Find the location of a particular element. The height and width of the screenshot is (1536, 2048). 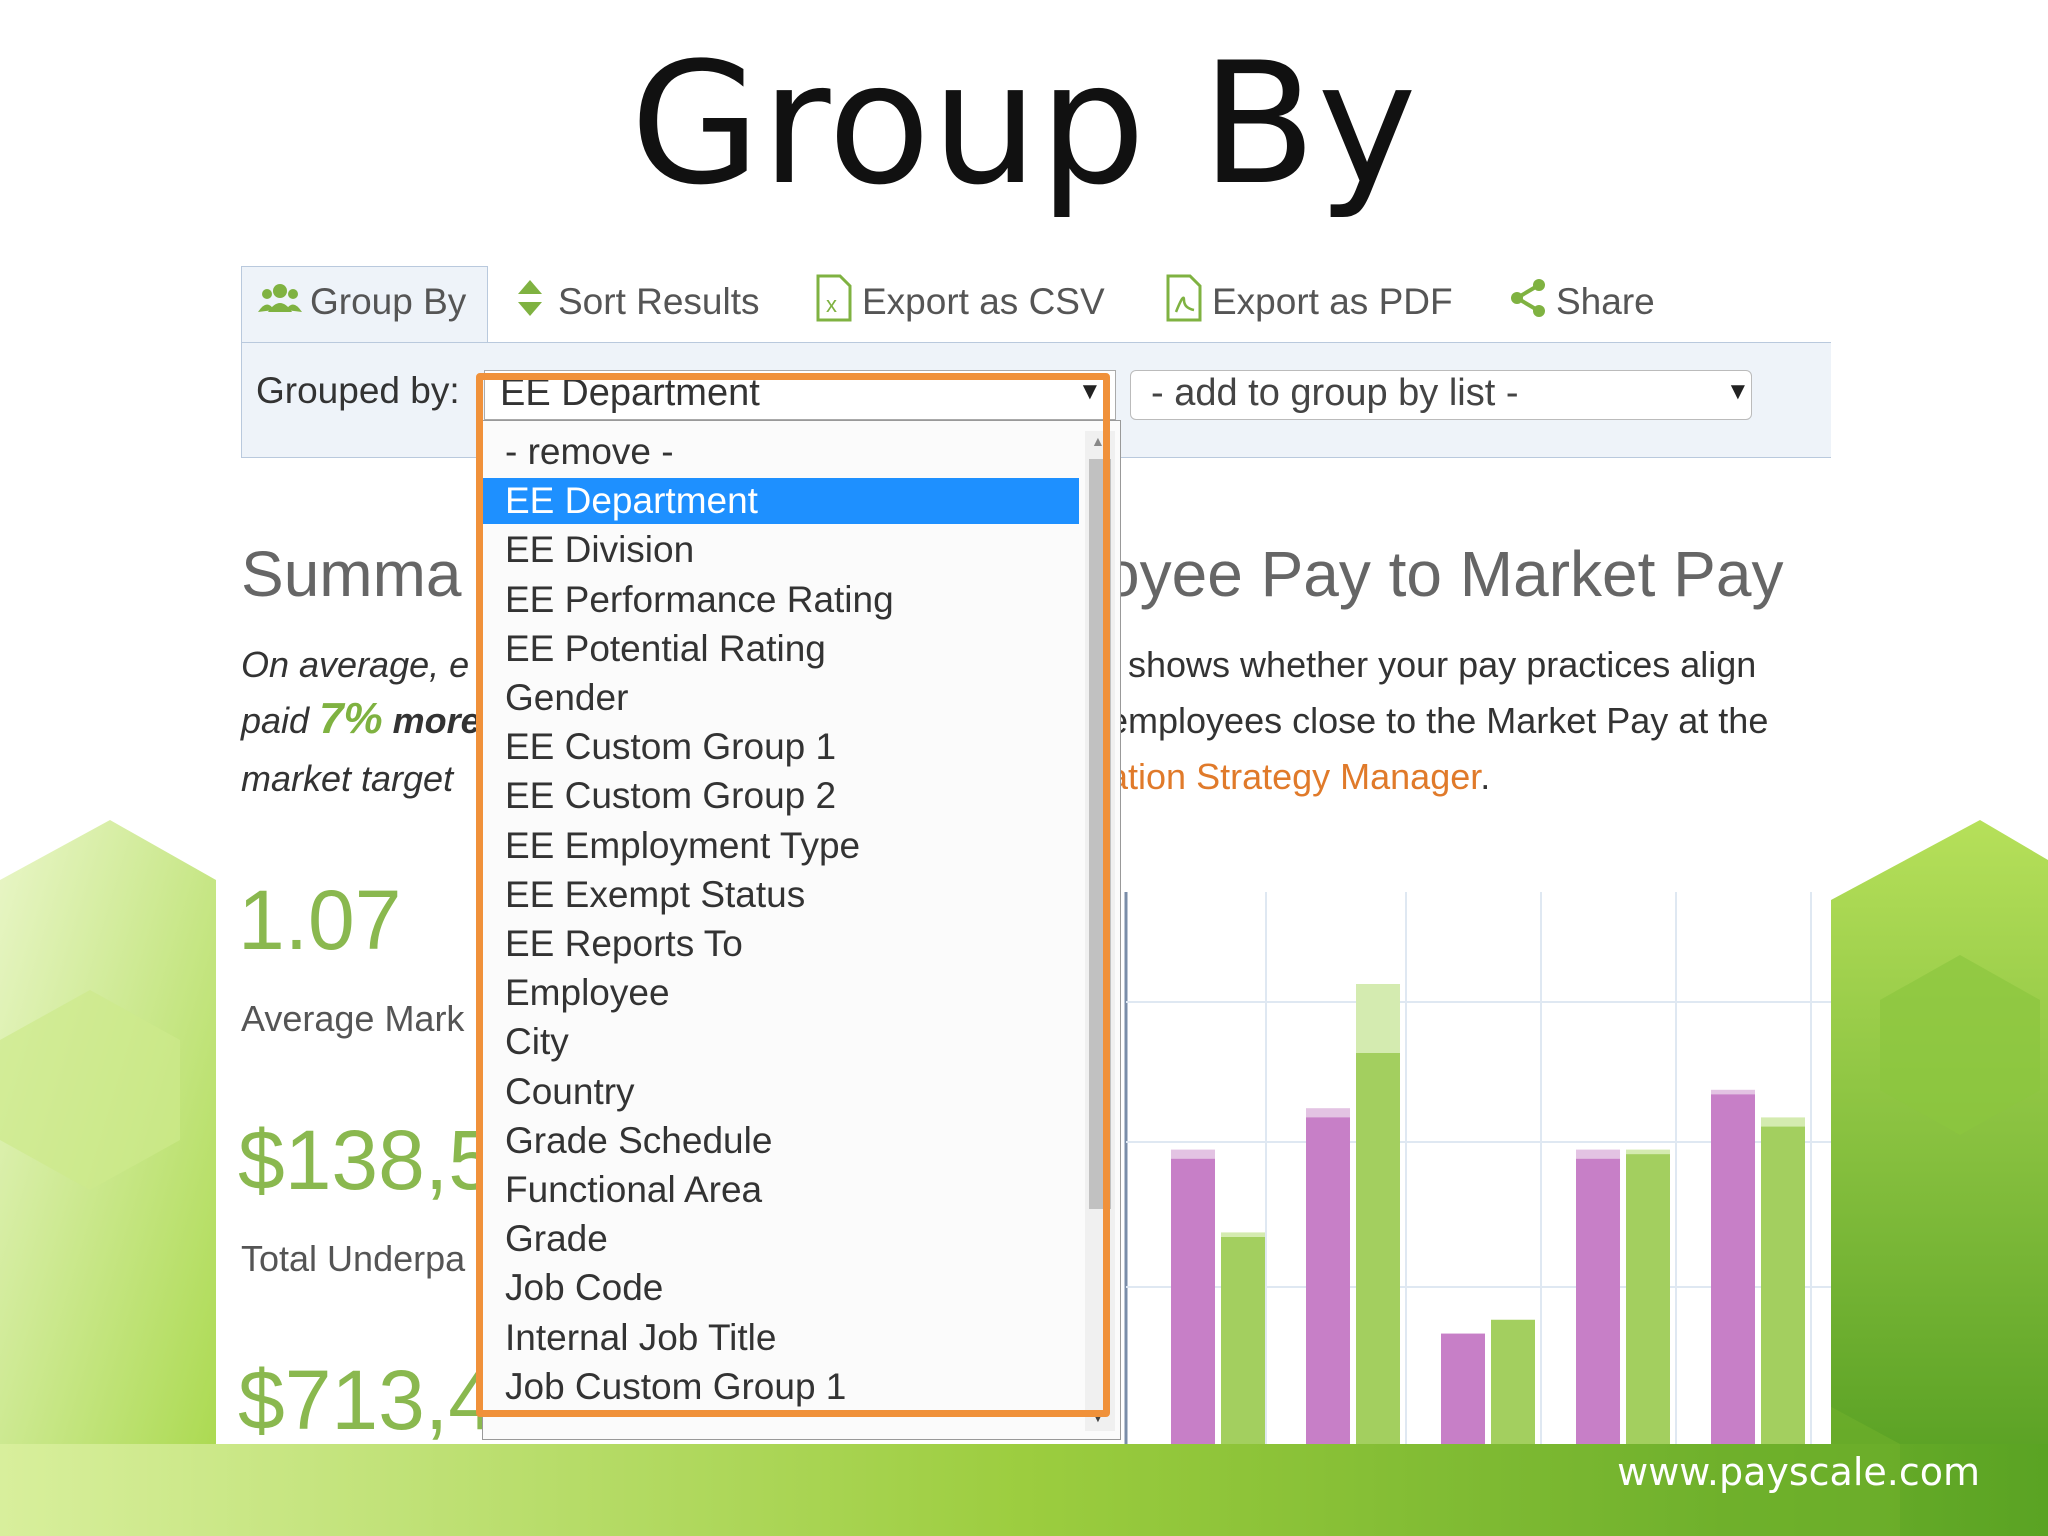

chevron-down-icon: ▼ is located at coordinates (1738, 392).